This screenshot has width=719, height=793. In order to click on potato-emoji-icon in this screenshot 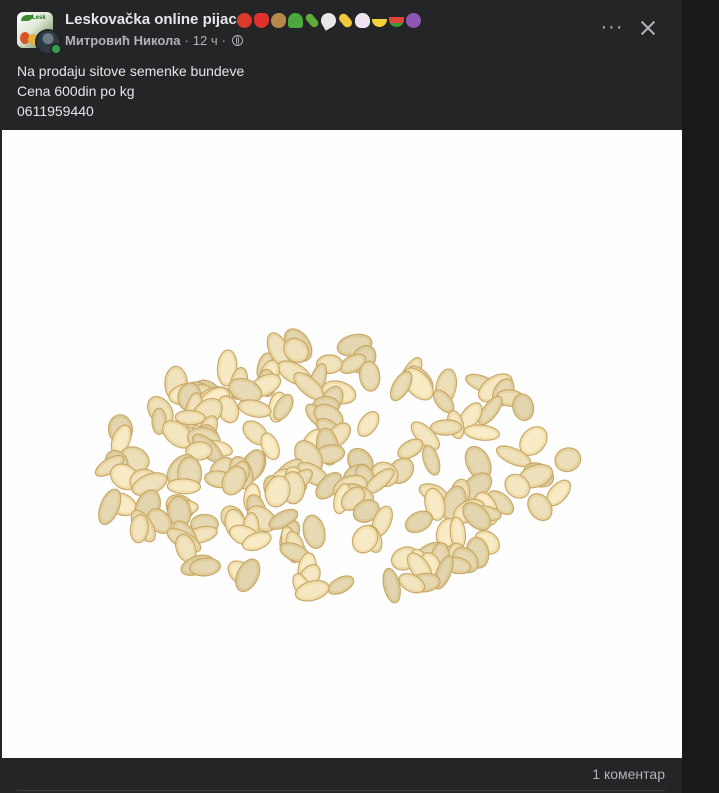, I will do `click(278, 20)`.